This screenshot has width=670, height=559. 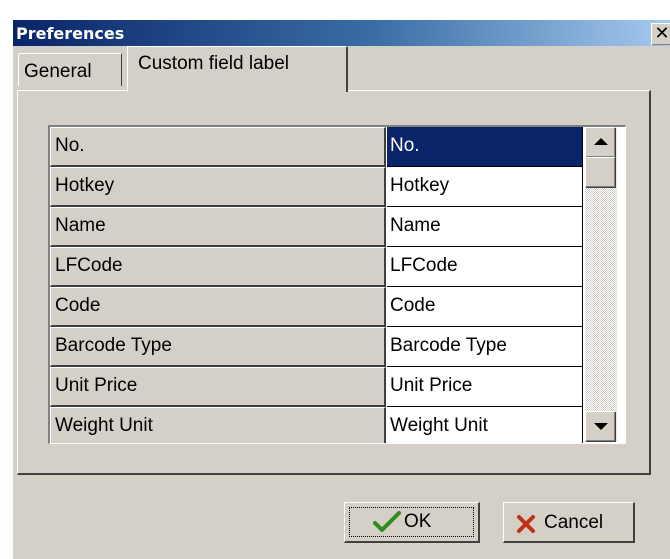 I want to click on tab-general: General, so click(x=70, y=69).